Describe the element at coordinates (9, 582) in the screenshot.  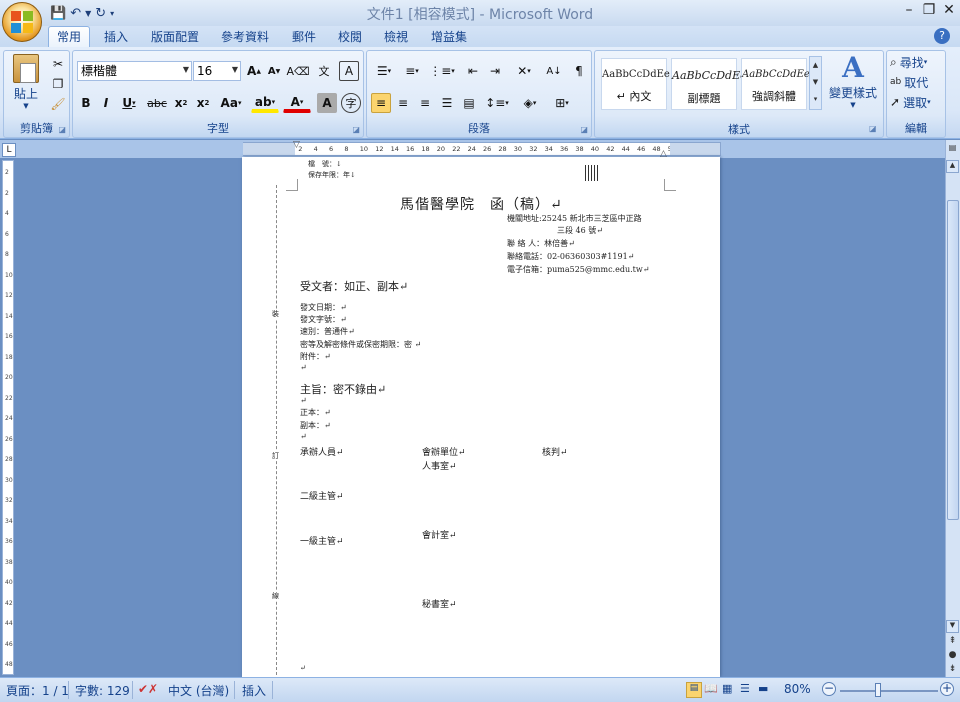
I see `vruler-tick: 40` at that location.